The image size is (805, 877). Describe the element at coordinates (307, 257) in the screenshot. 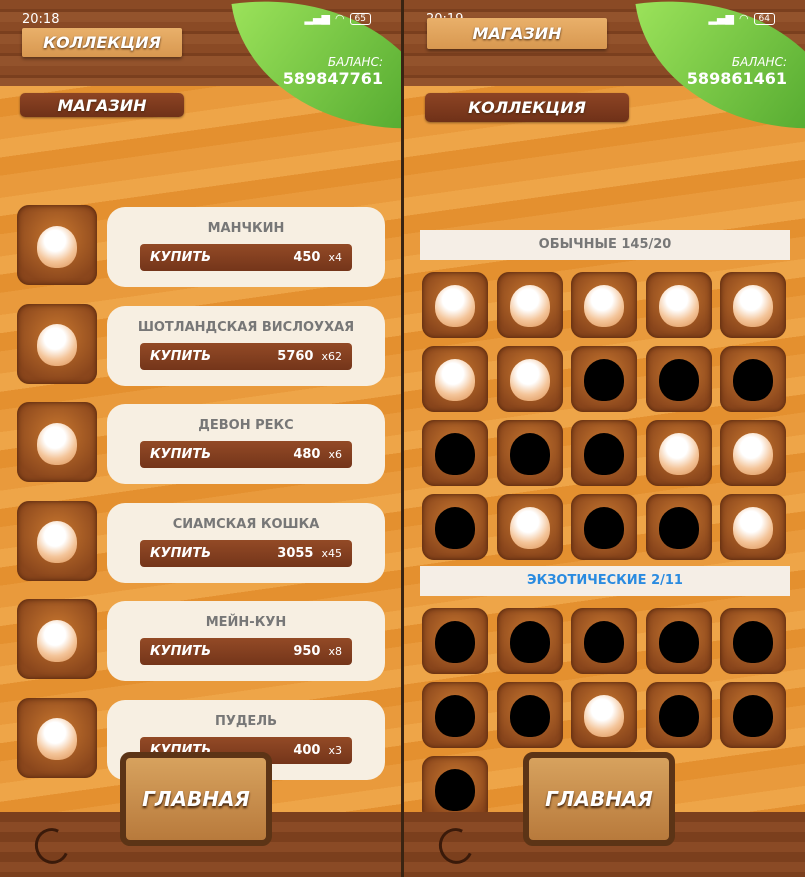

I see `price: 450` at that location.